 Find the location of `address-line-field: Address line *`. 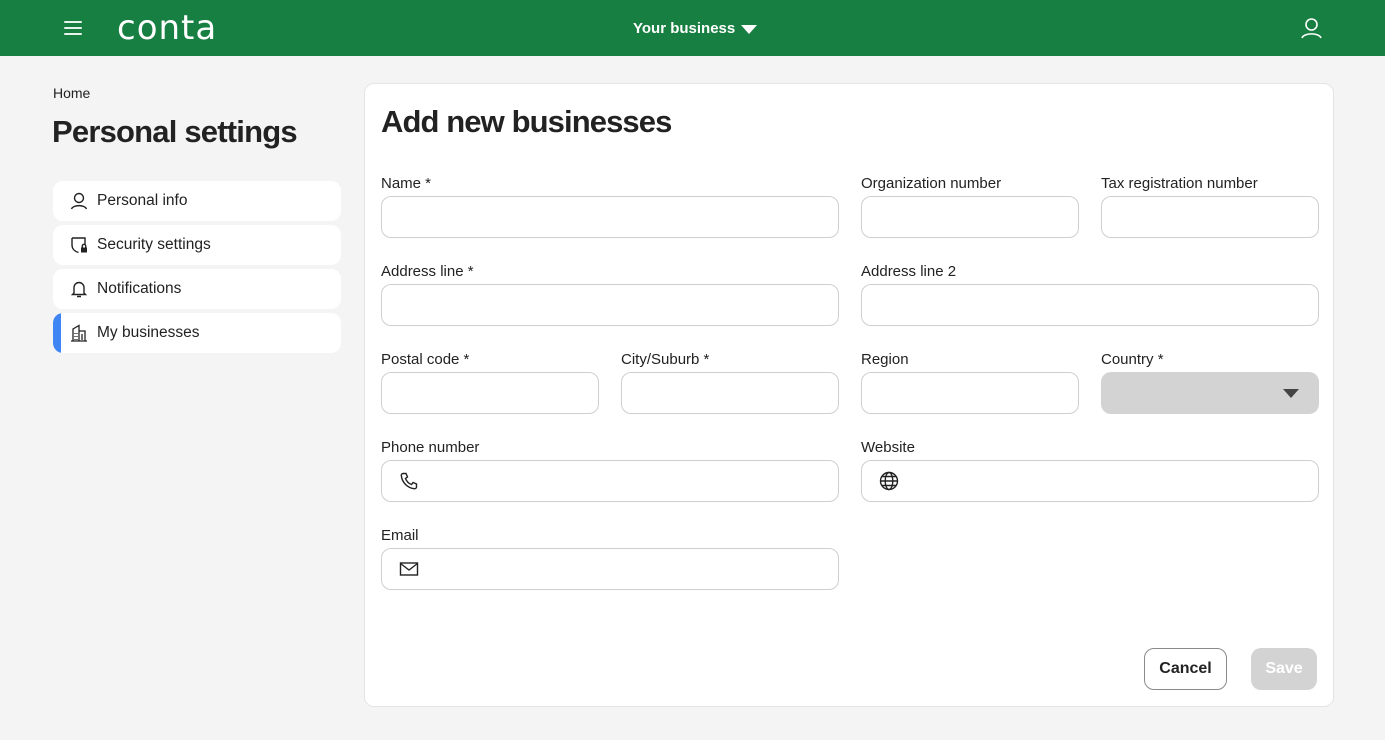

address-line-field: Address line * is located at coordinates (610, 294).